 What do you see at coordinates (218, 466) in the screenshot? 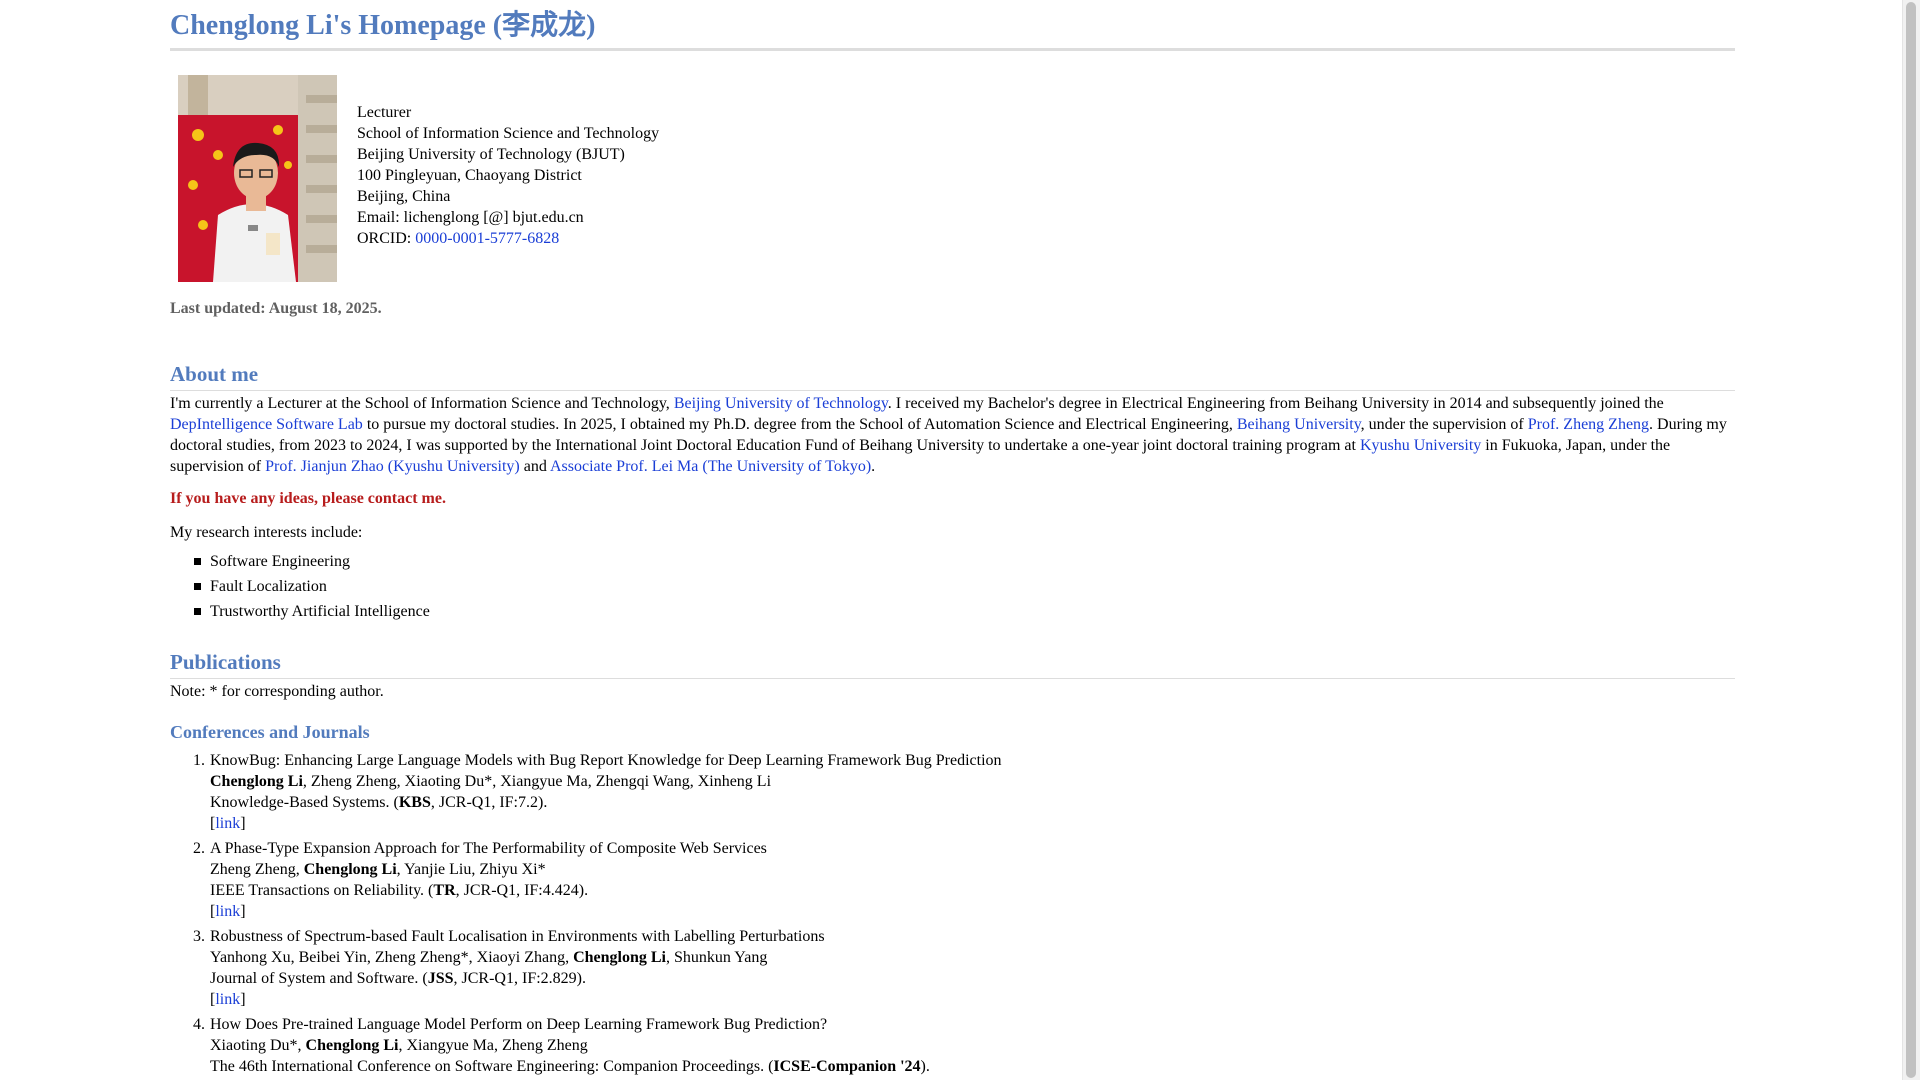
I see `about-text-8: supervision of` at bounding box center [218, 466].